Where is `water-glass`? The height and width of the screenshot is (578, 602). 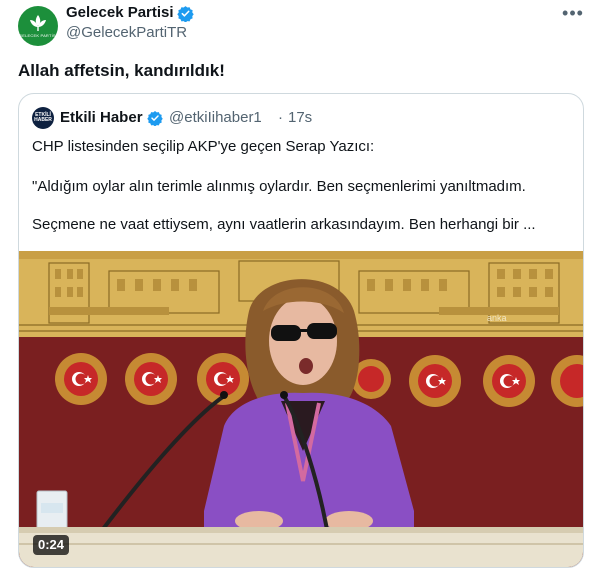
water-glass is located at coordinates (52, 510).